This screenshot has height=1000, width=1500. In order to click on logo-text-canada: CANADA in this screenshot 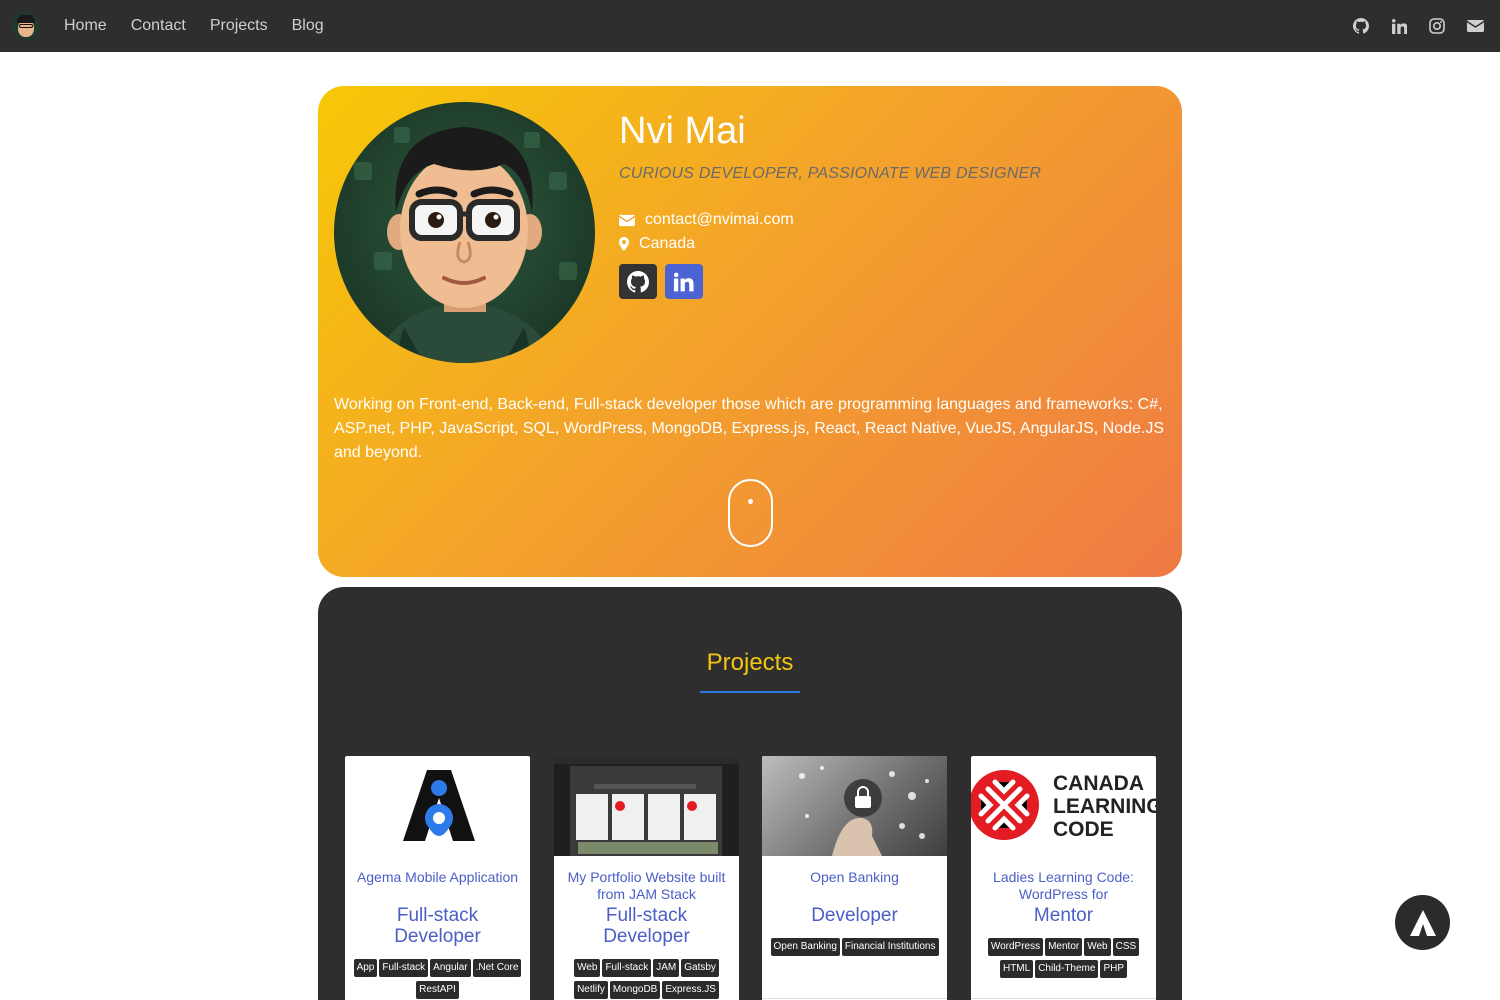, I will do `click(1098, 783)`.